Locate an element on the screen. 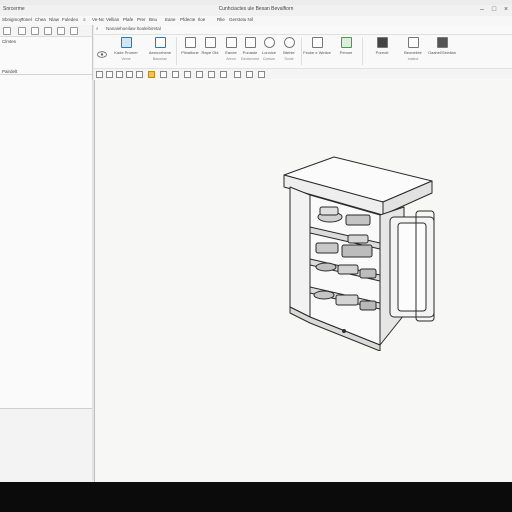  undo-icon is located at coordinates (35, 31).